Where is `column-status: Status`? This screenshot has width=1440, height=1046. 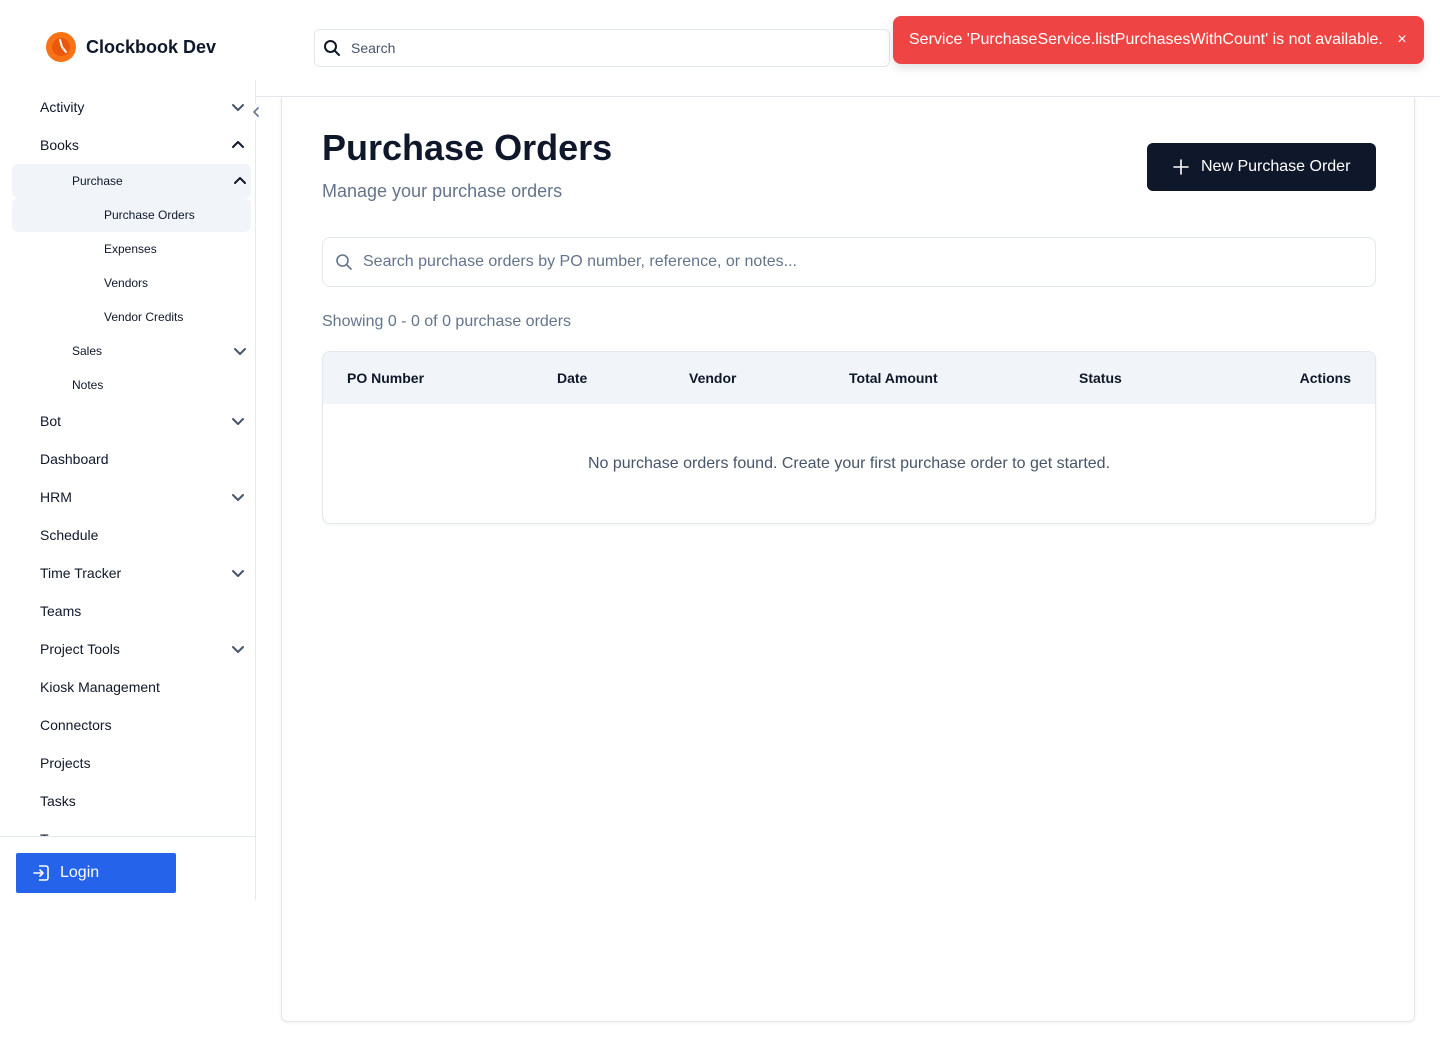
column-status: Status is located at coordinates (1100, 378).